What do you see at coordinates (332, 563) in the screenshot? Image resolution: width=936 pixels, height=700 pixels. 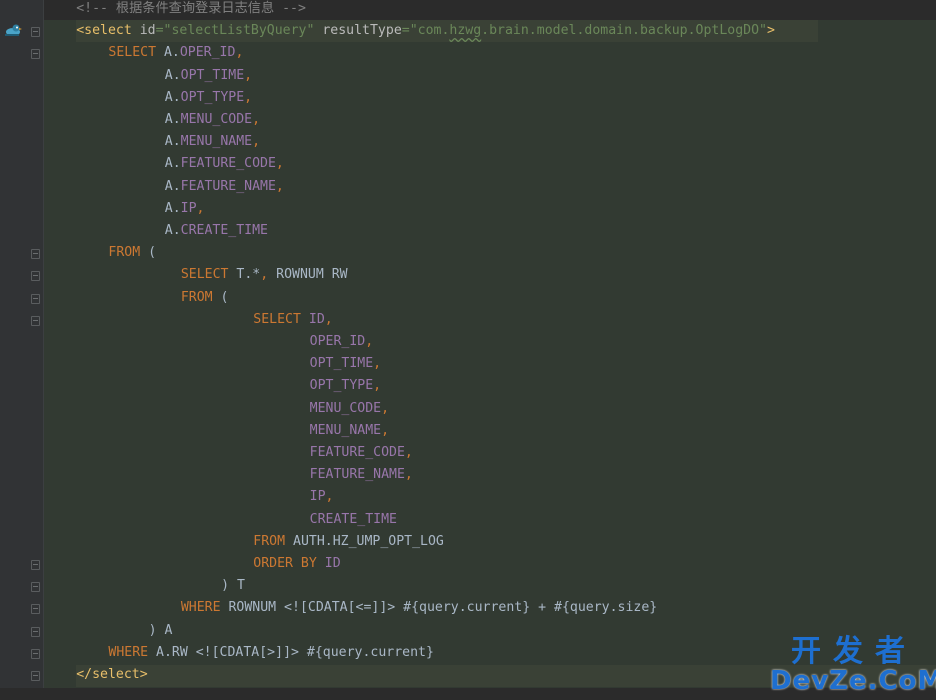 I see `code-token: ID` at bounding box center [332, 563].